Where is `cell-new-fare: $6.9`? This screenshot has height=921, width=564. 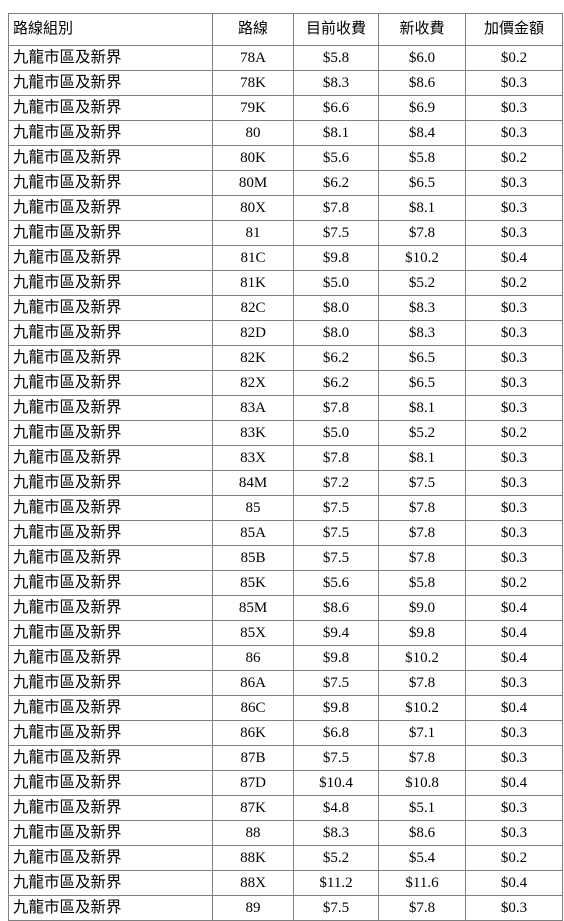 cell-new-fare: $6.9 is located at coordinates (422, 108).